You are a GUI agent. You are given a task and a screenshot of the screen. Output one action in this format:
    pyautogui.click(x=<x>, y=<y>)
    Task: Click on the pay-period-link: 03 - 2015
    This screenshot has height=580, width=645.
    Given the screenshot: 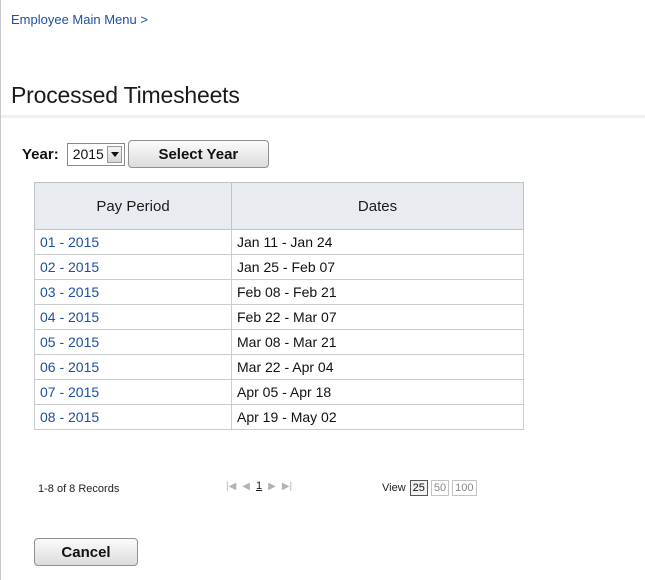 What is the action you would take?
    pyautogui.click(x=133, y=292)
    